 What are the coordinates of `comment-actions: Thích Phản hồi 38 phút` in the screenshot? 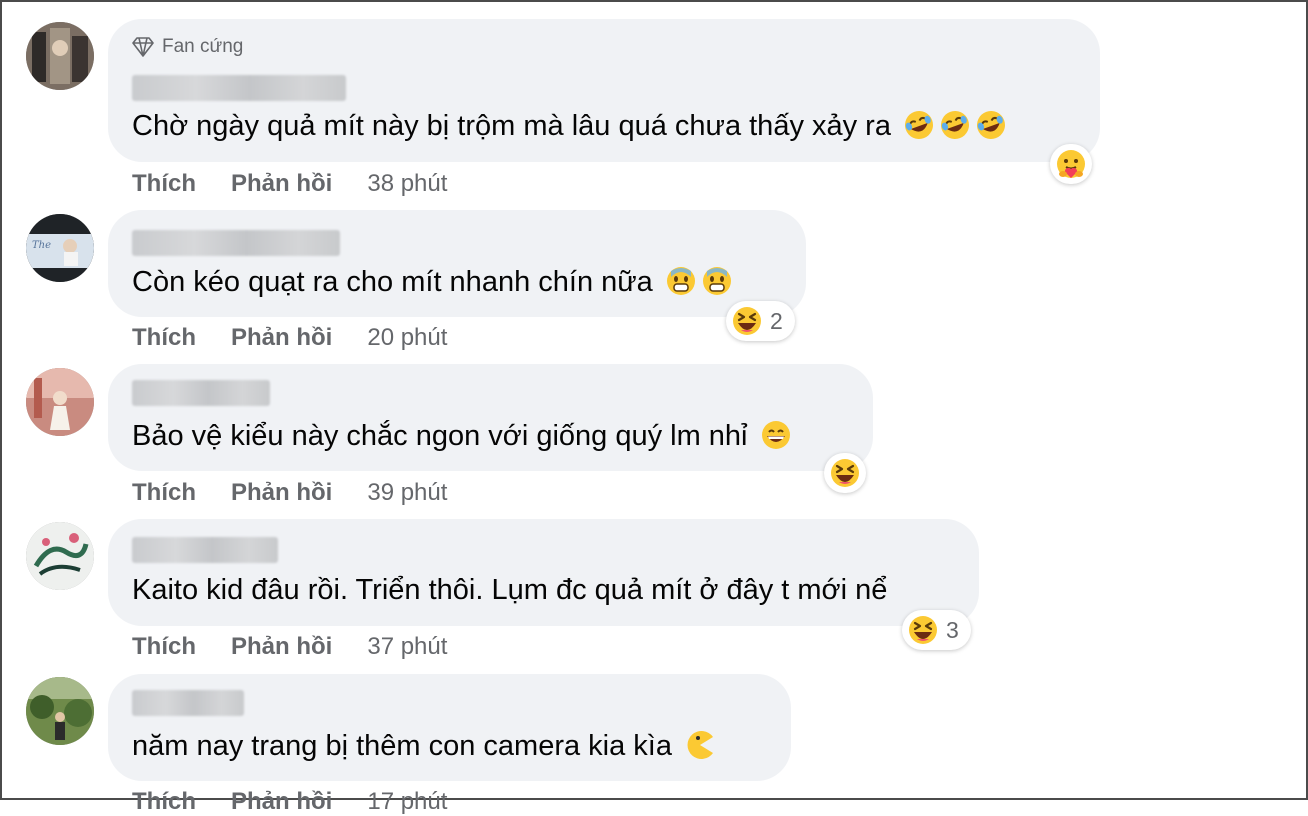 It's located at (289, 184).